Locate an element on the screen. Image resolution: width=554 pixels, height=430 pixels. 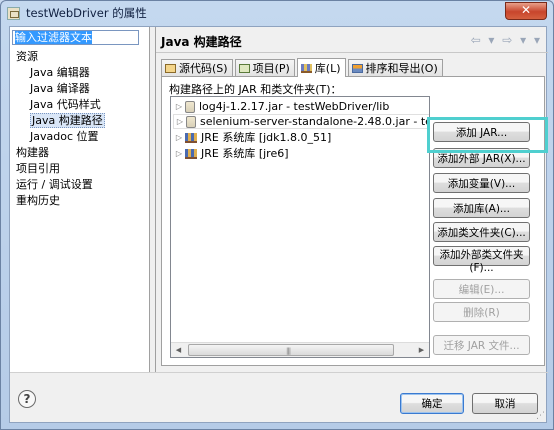
tab-bar: 源代码(S) 项目(P) 库(L) 排序和导出(O) is located at coordinates (303, 67).